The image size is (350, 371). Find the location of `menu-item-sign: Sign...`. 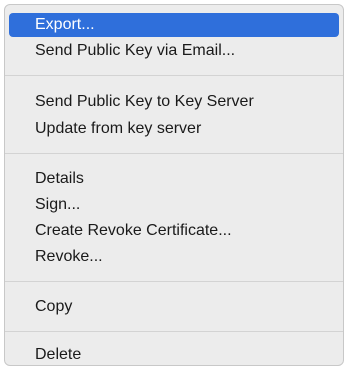

menu-item-sign: Sign... is located at coordinates (174, 205).